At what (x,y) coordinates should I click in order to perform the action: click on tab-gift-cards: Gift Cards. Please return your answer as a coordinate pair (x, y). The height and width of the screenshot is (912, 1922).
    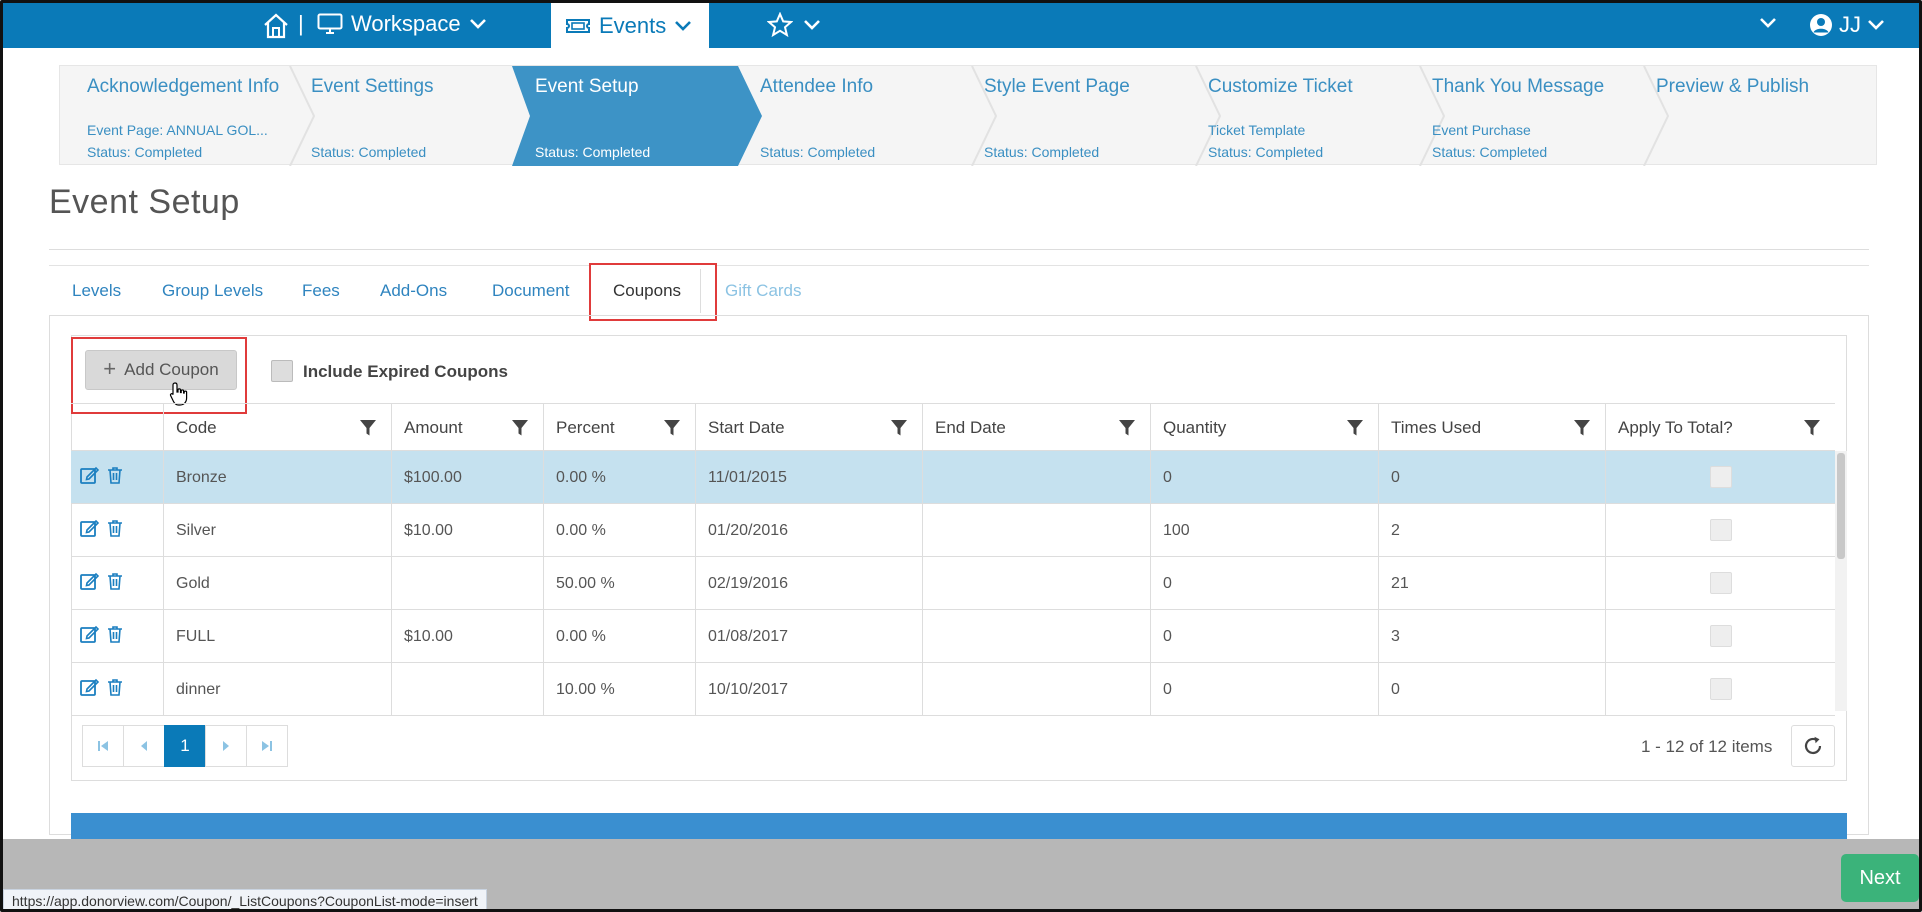
    Looking at the image, I should click on (763, 291).